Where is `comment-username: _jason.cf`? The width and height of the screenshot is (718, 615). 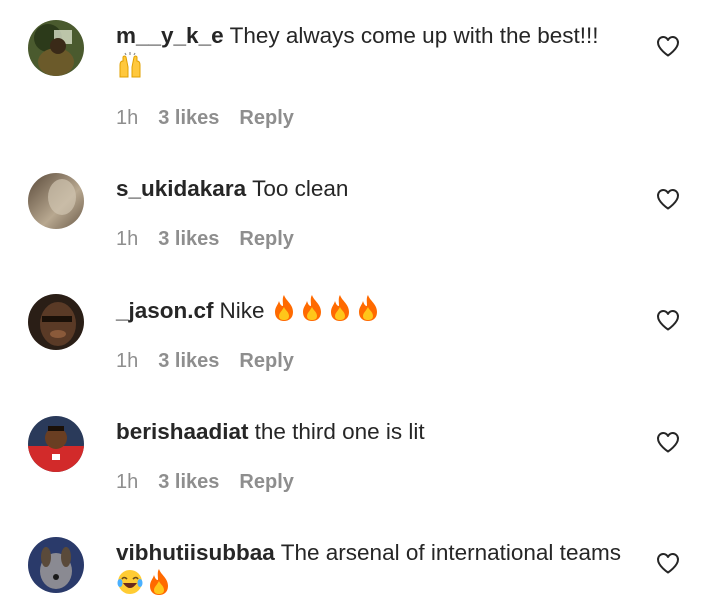 comment-username: _jason.cf is located at coordinates (165, 310).